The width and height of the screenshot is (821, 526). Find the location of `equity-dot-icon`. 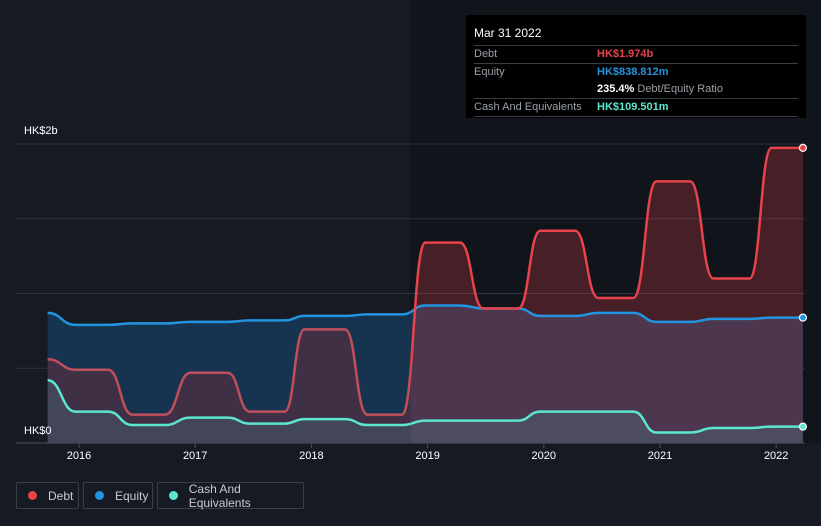

equity-dot-icon is located at coordinates (99, 495).